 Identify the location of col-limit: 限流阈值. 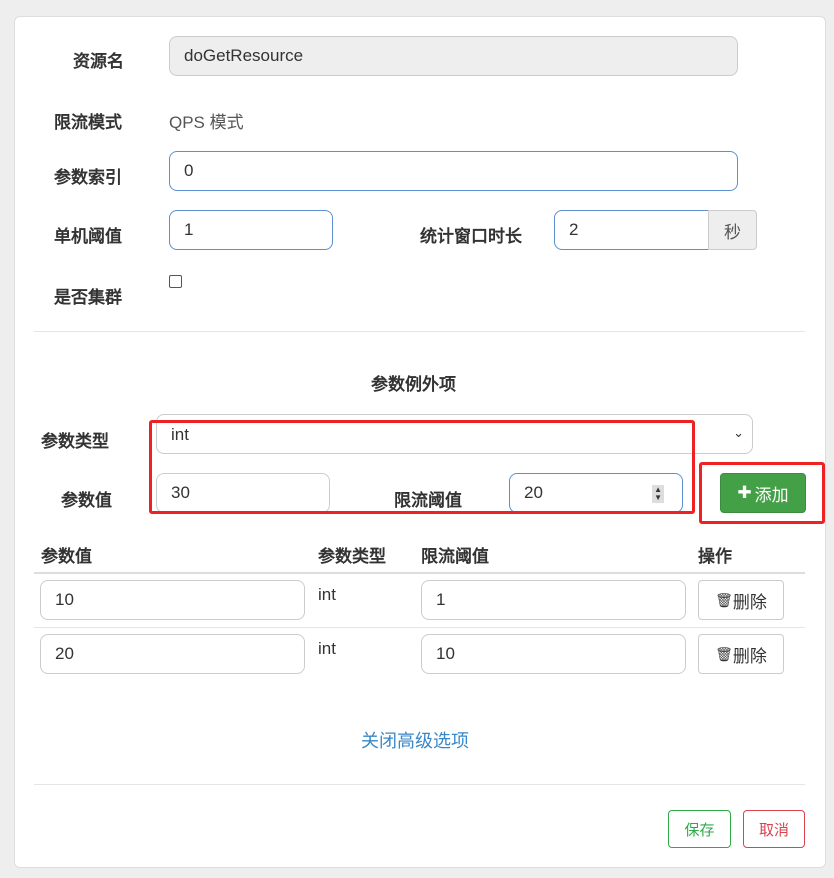
(455, 556).